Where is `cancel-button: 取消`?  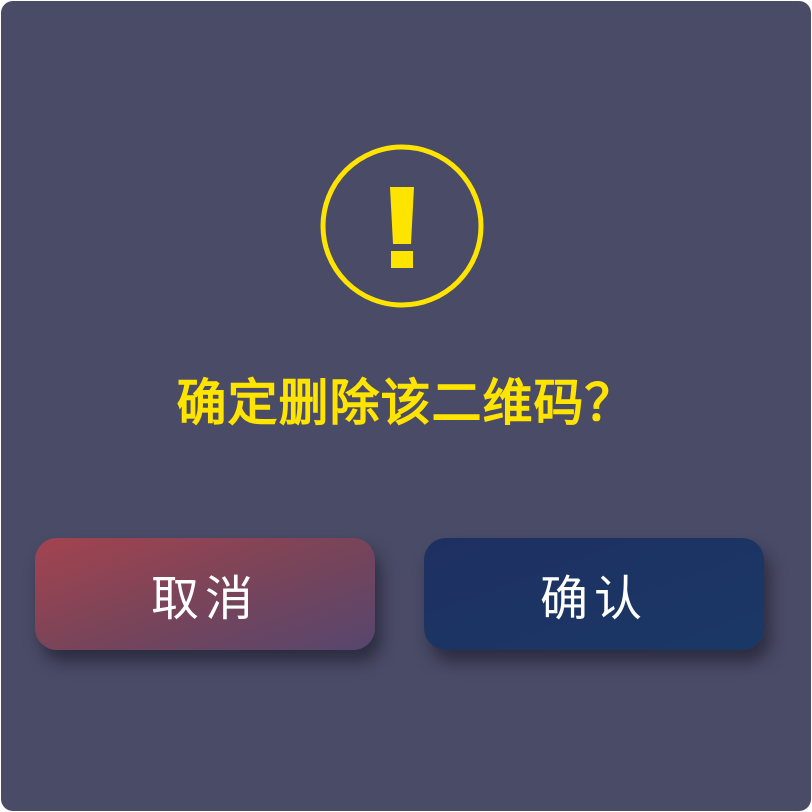
cancel-button: 取消 is located at coordinates (205, 594).